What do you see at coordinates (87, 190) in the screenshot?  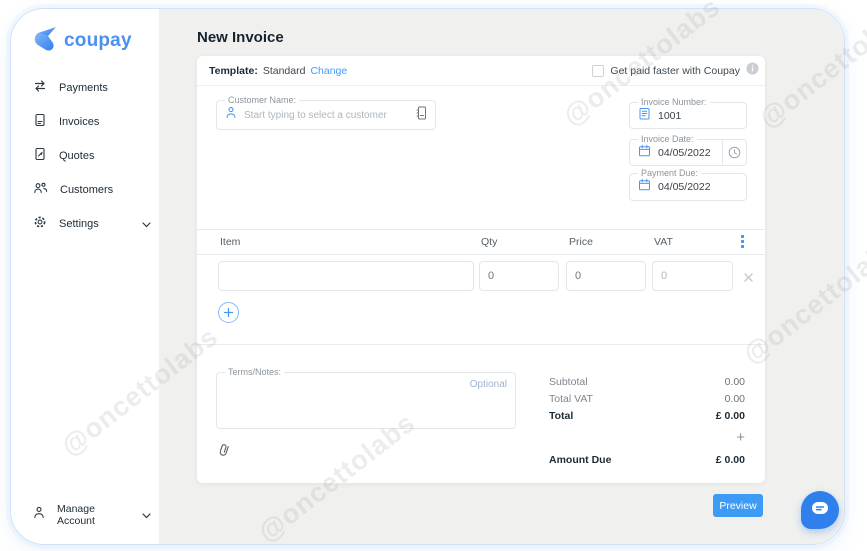 I see `sidebar-item-label: Customers` at bounding box center [87, 190].